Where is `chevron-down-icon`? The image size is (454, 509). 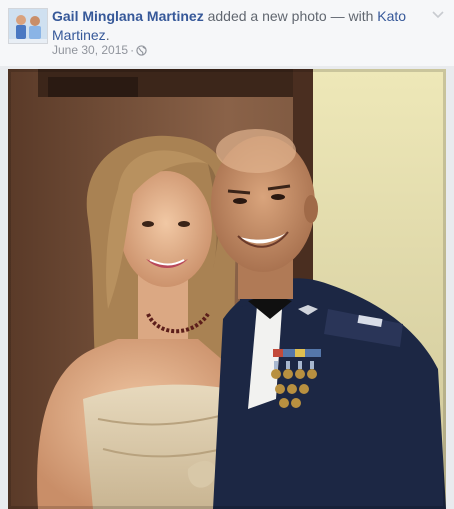
chevron-down-icon is located at coordinates (438, 15).